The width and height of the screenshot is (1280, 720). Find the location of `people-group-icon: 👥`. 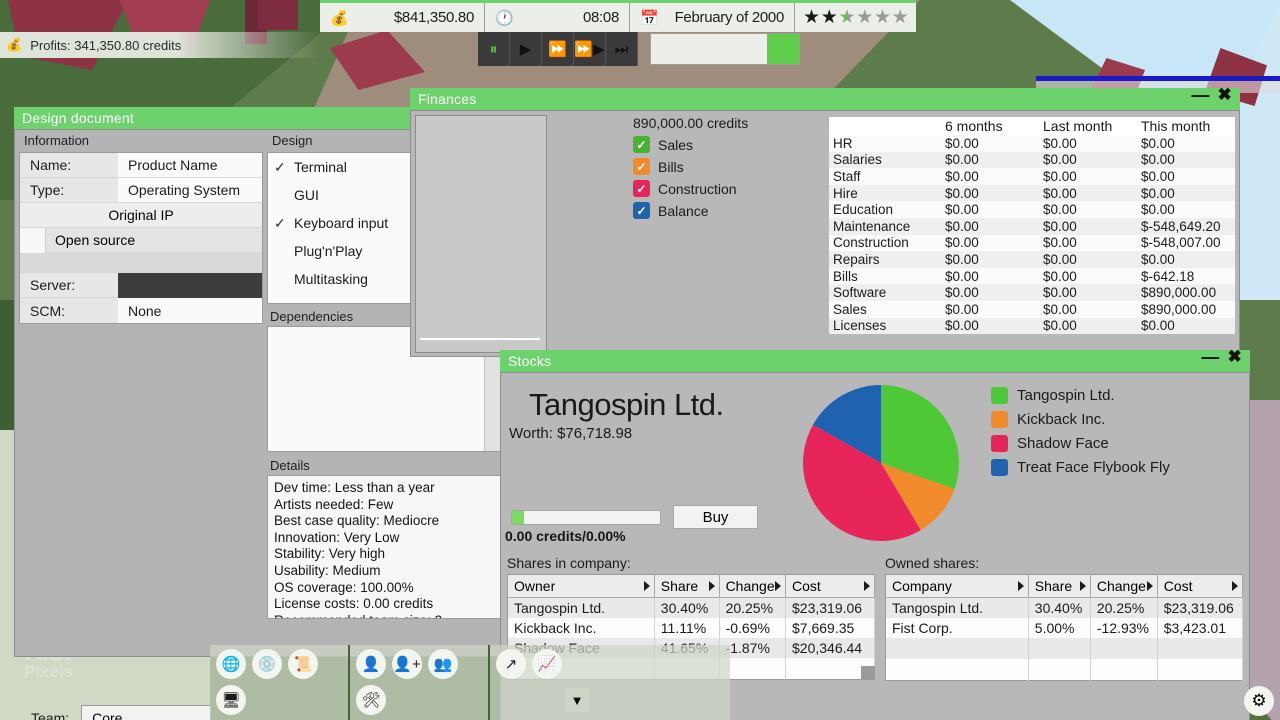

people-group-icon: 👥 is located at coordinates (443, 664).